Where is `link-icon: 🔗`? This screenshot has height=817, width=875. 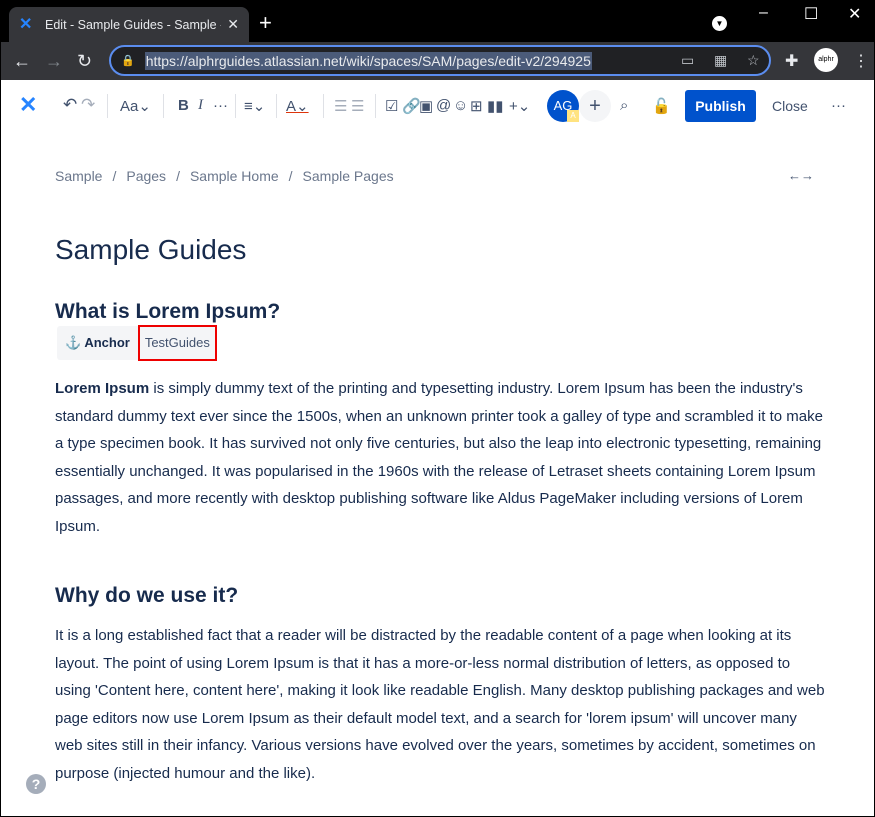 link-icon: 🔗 is located at coordinates (411, 106).